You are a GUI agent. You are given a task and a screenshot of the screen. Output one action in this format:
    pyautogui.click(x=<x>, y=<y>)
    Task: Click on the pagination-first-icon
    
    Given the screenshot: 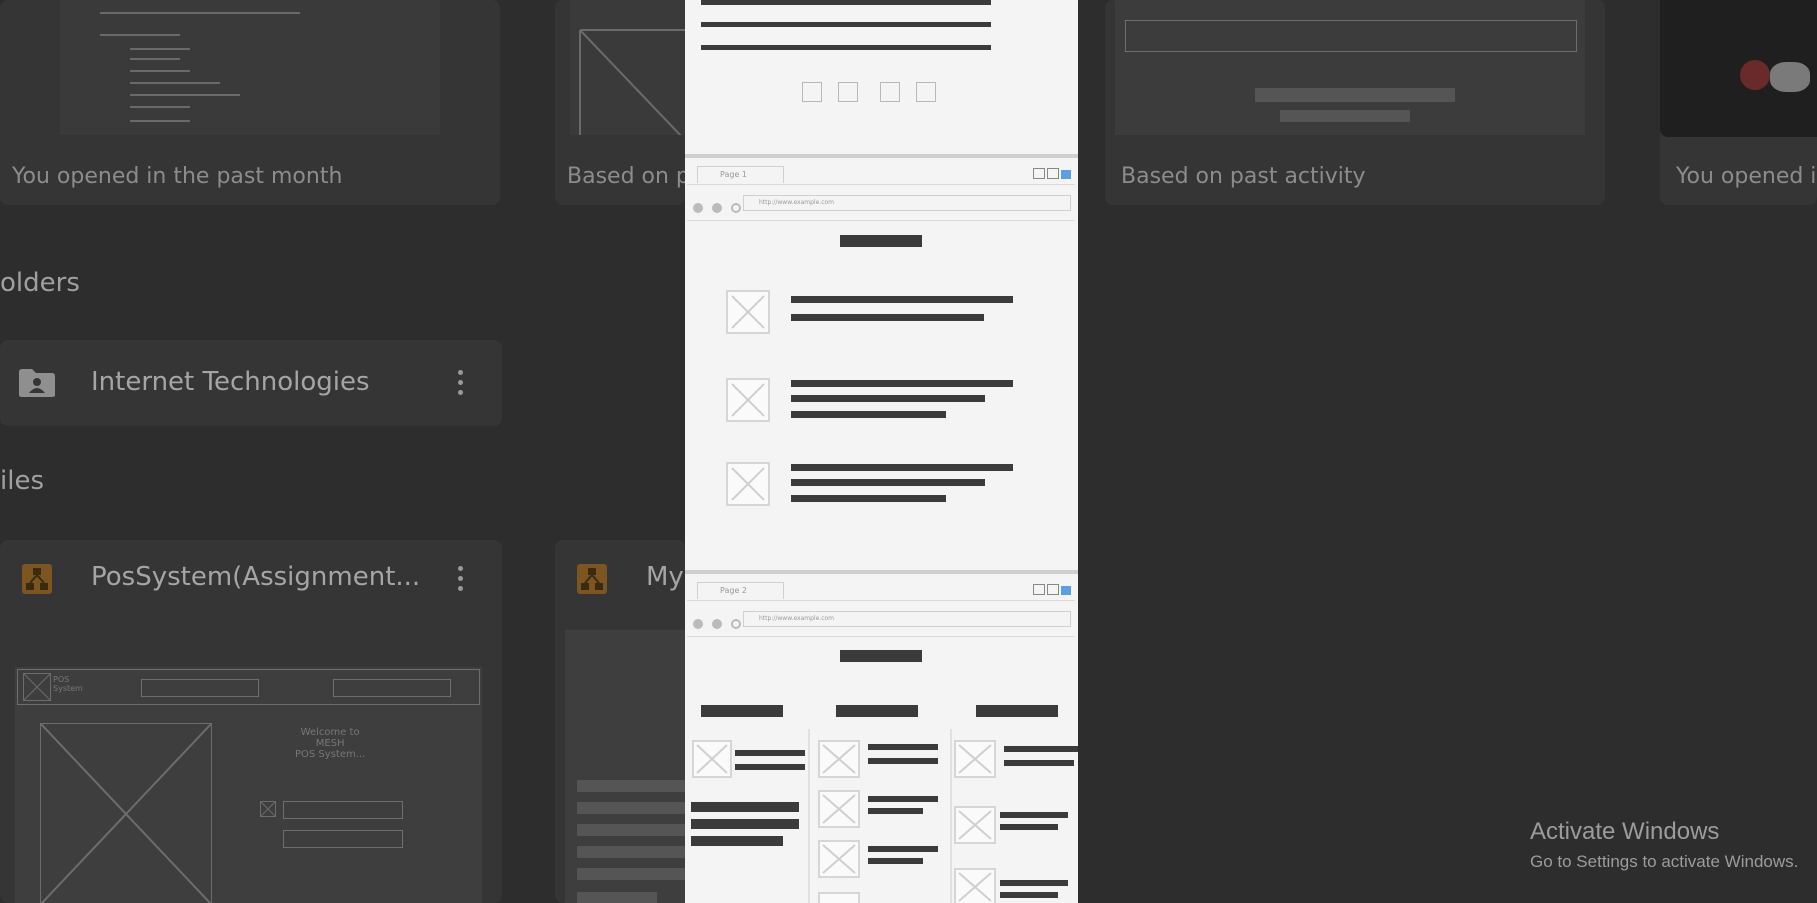 What is the action you would take?
    pyautogui.click(x=812, y=92)
    